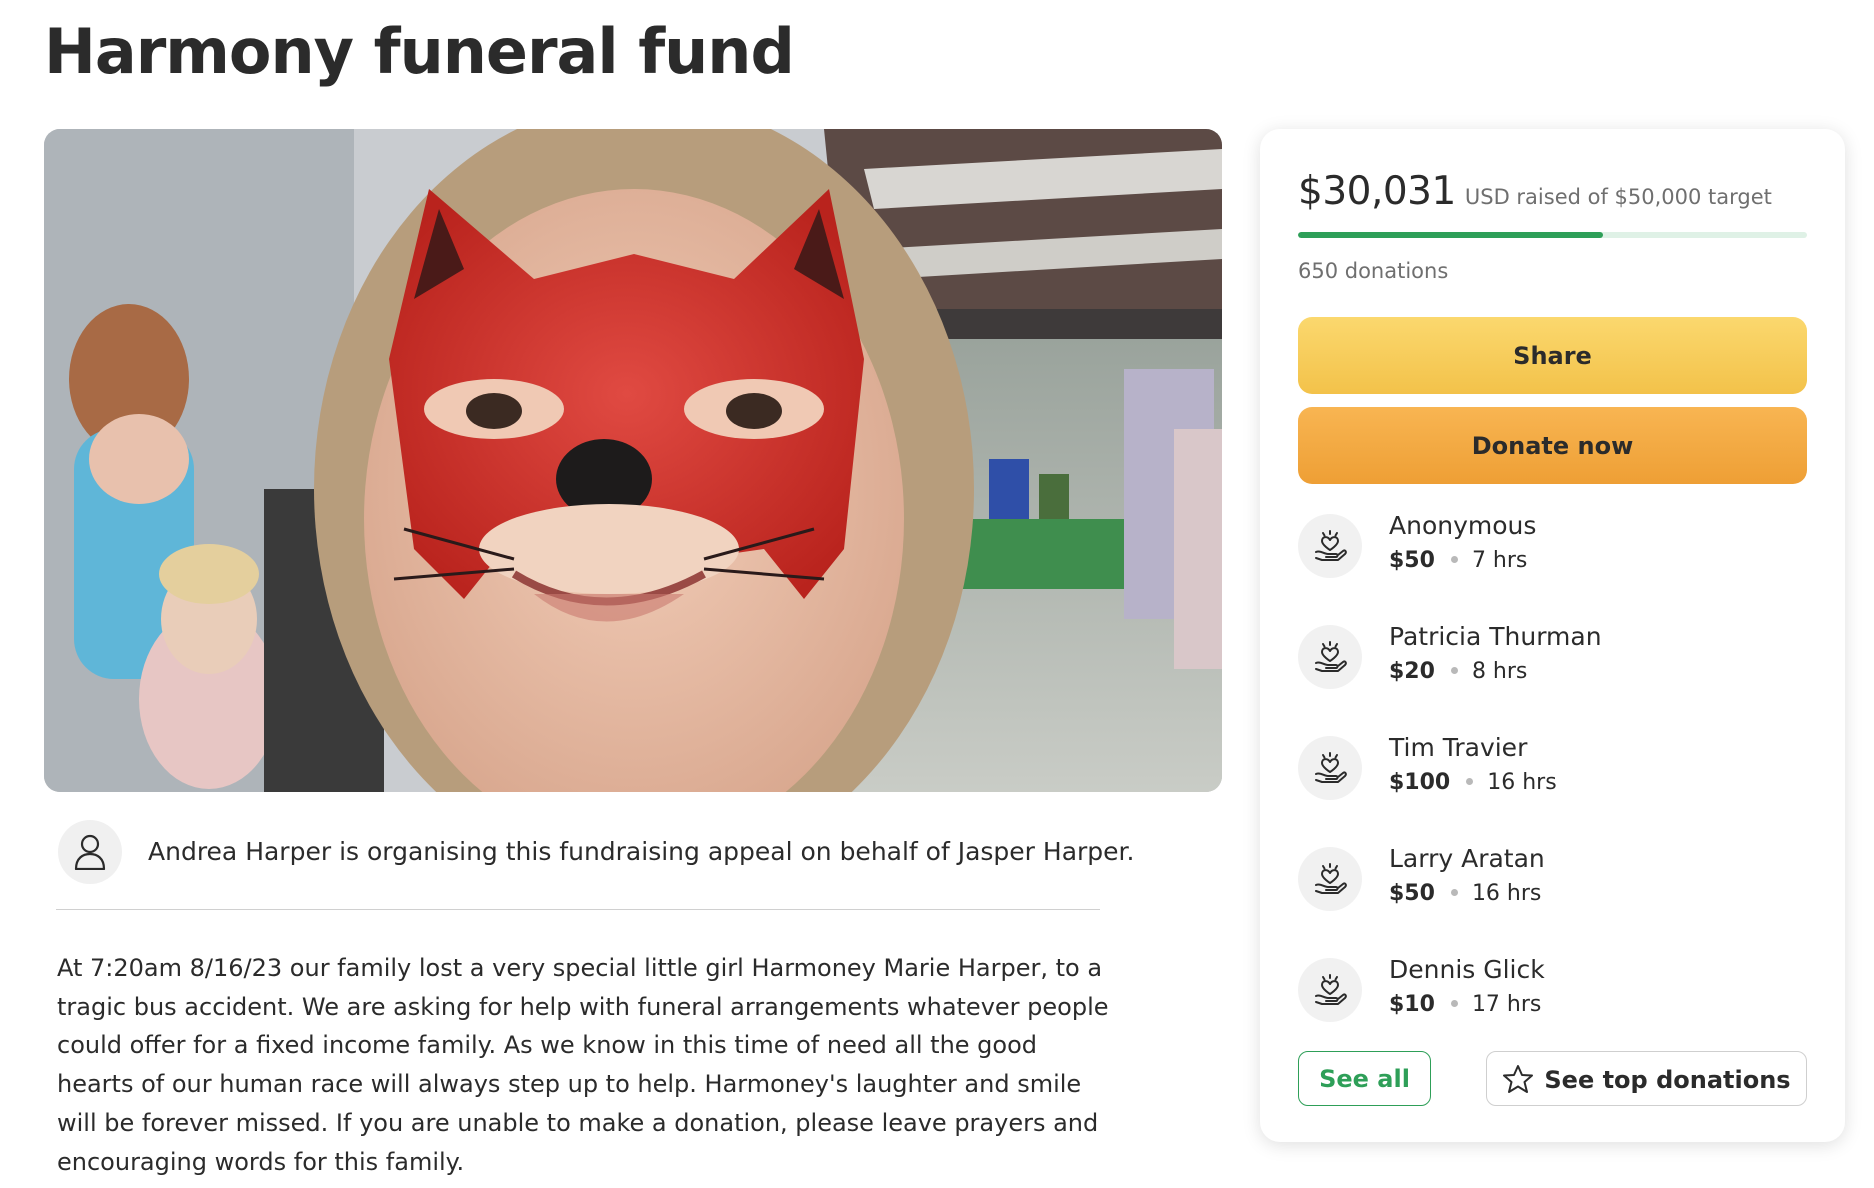  What do you see at coordinates (1377, 191) in the screenshot?
I see `raised-amount: $30,031` at bounding box center [1377, 191].